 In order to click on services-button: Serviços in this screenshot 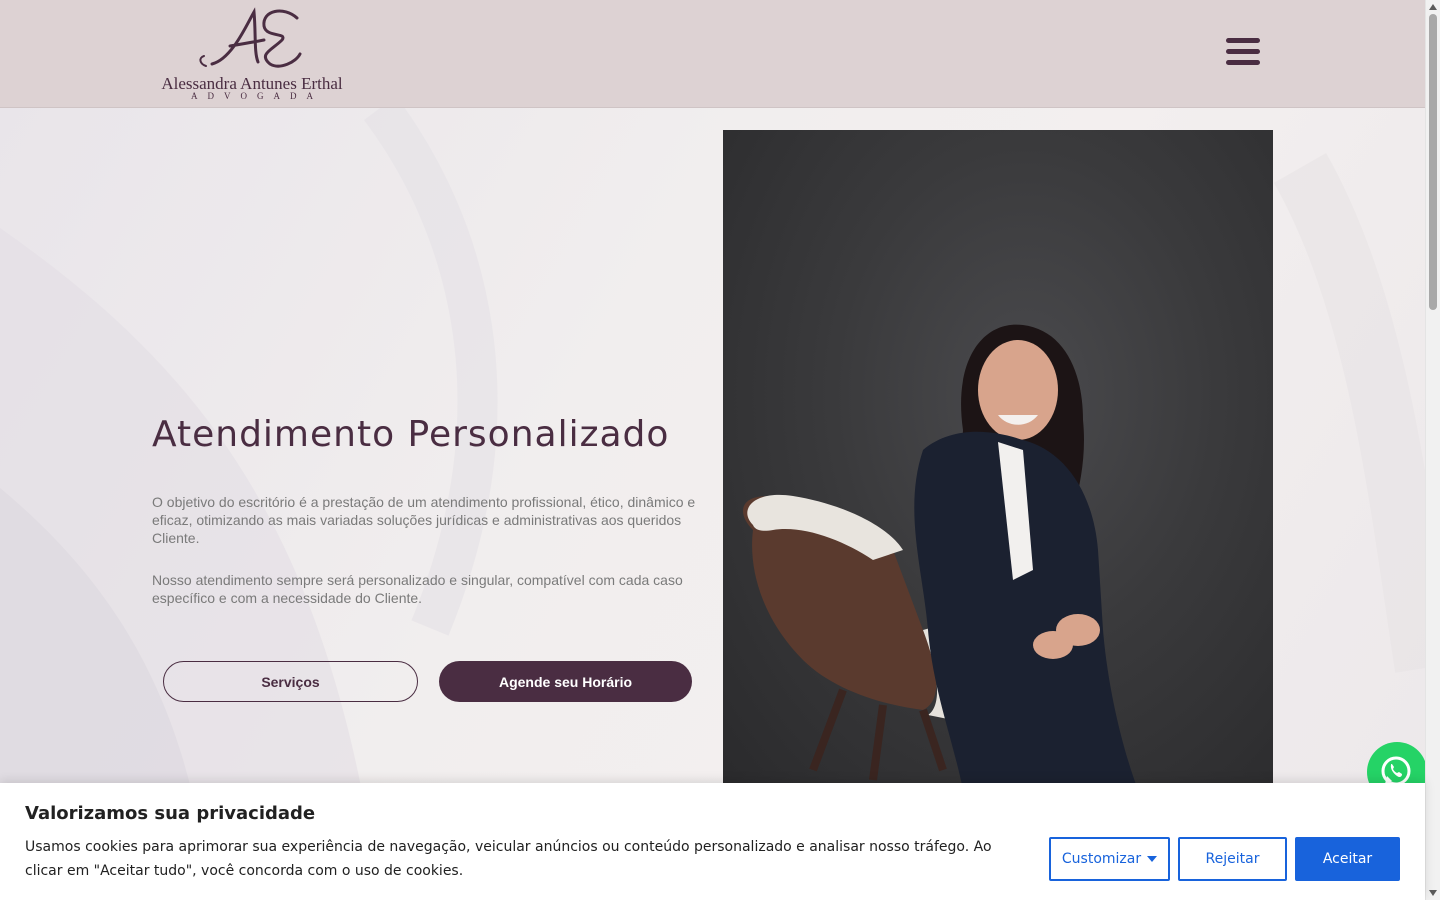, I will do `click(290, 681)`.